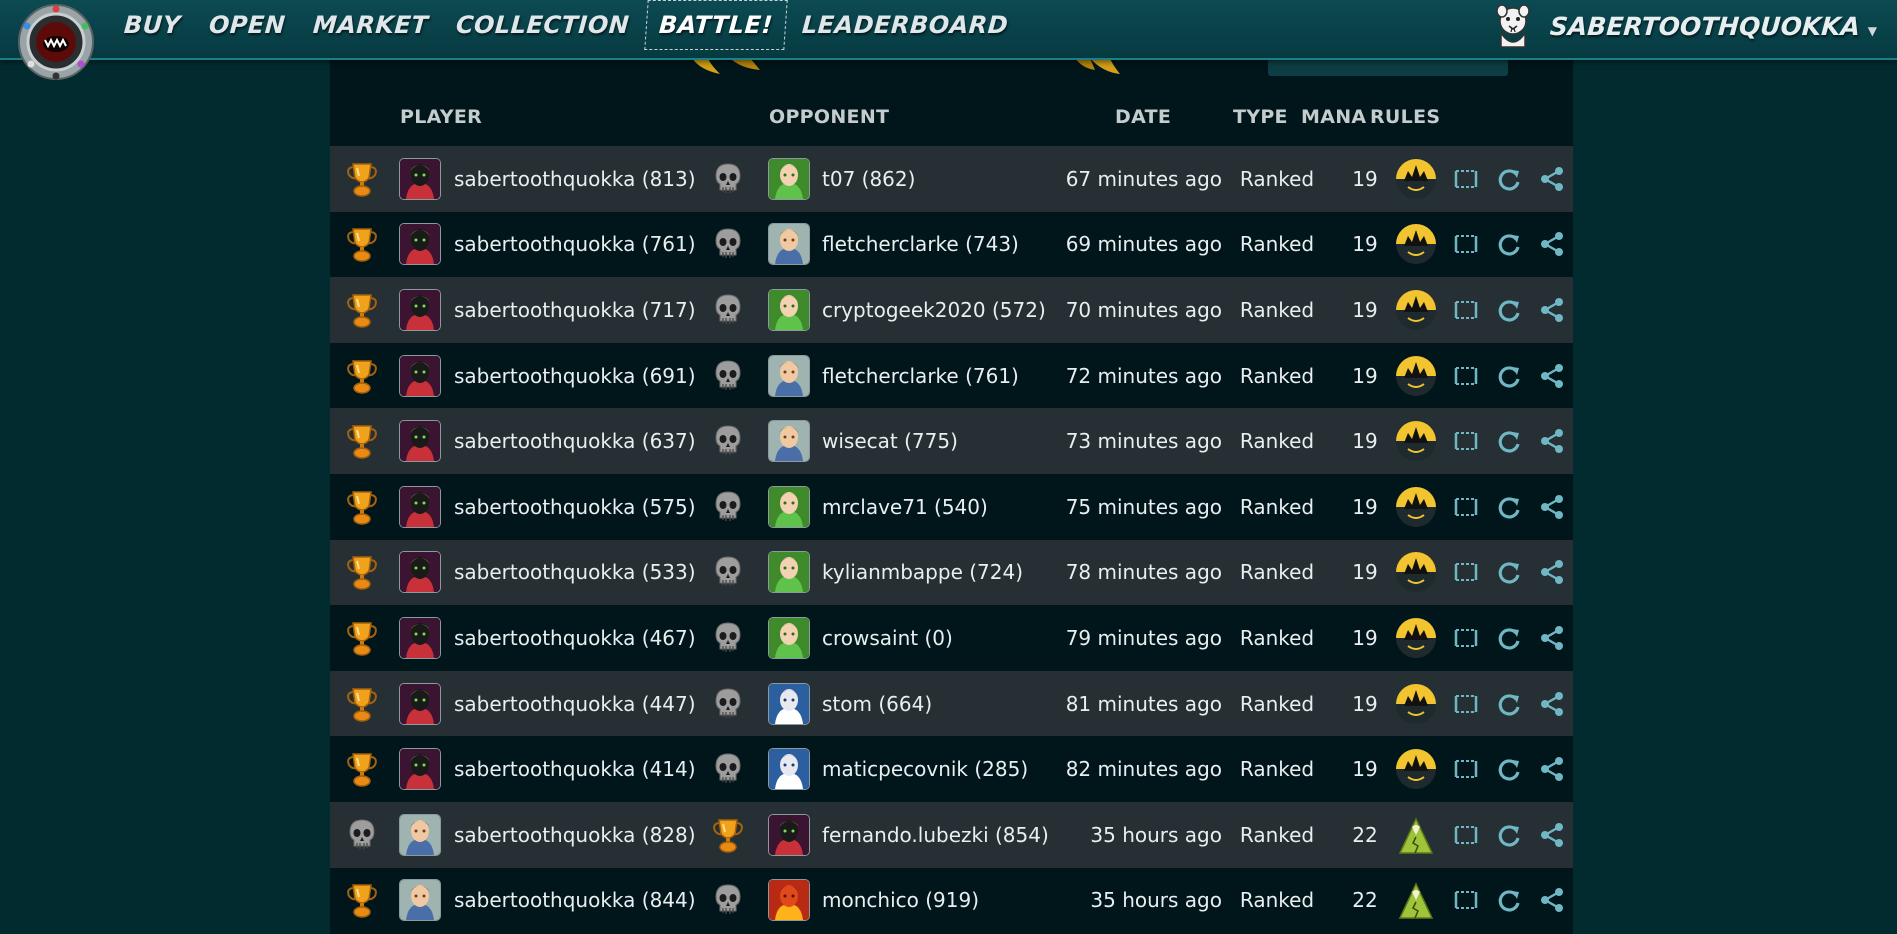  Describe the element at coordinates (905, 507) in the screenshot. I see `opponent-name: mrclave71 (540)` at that location.